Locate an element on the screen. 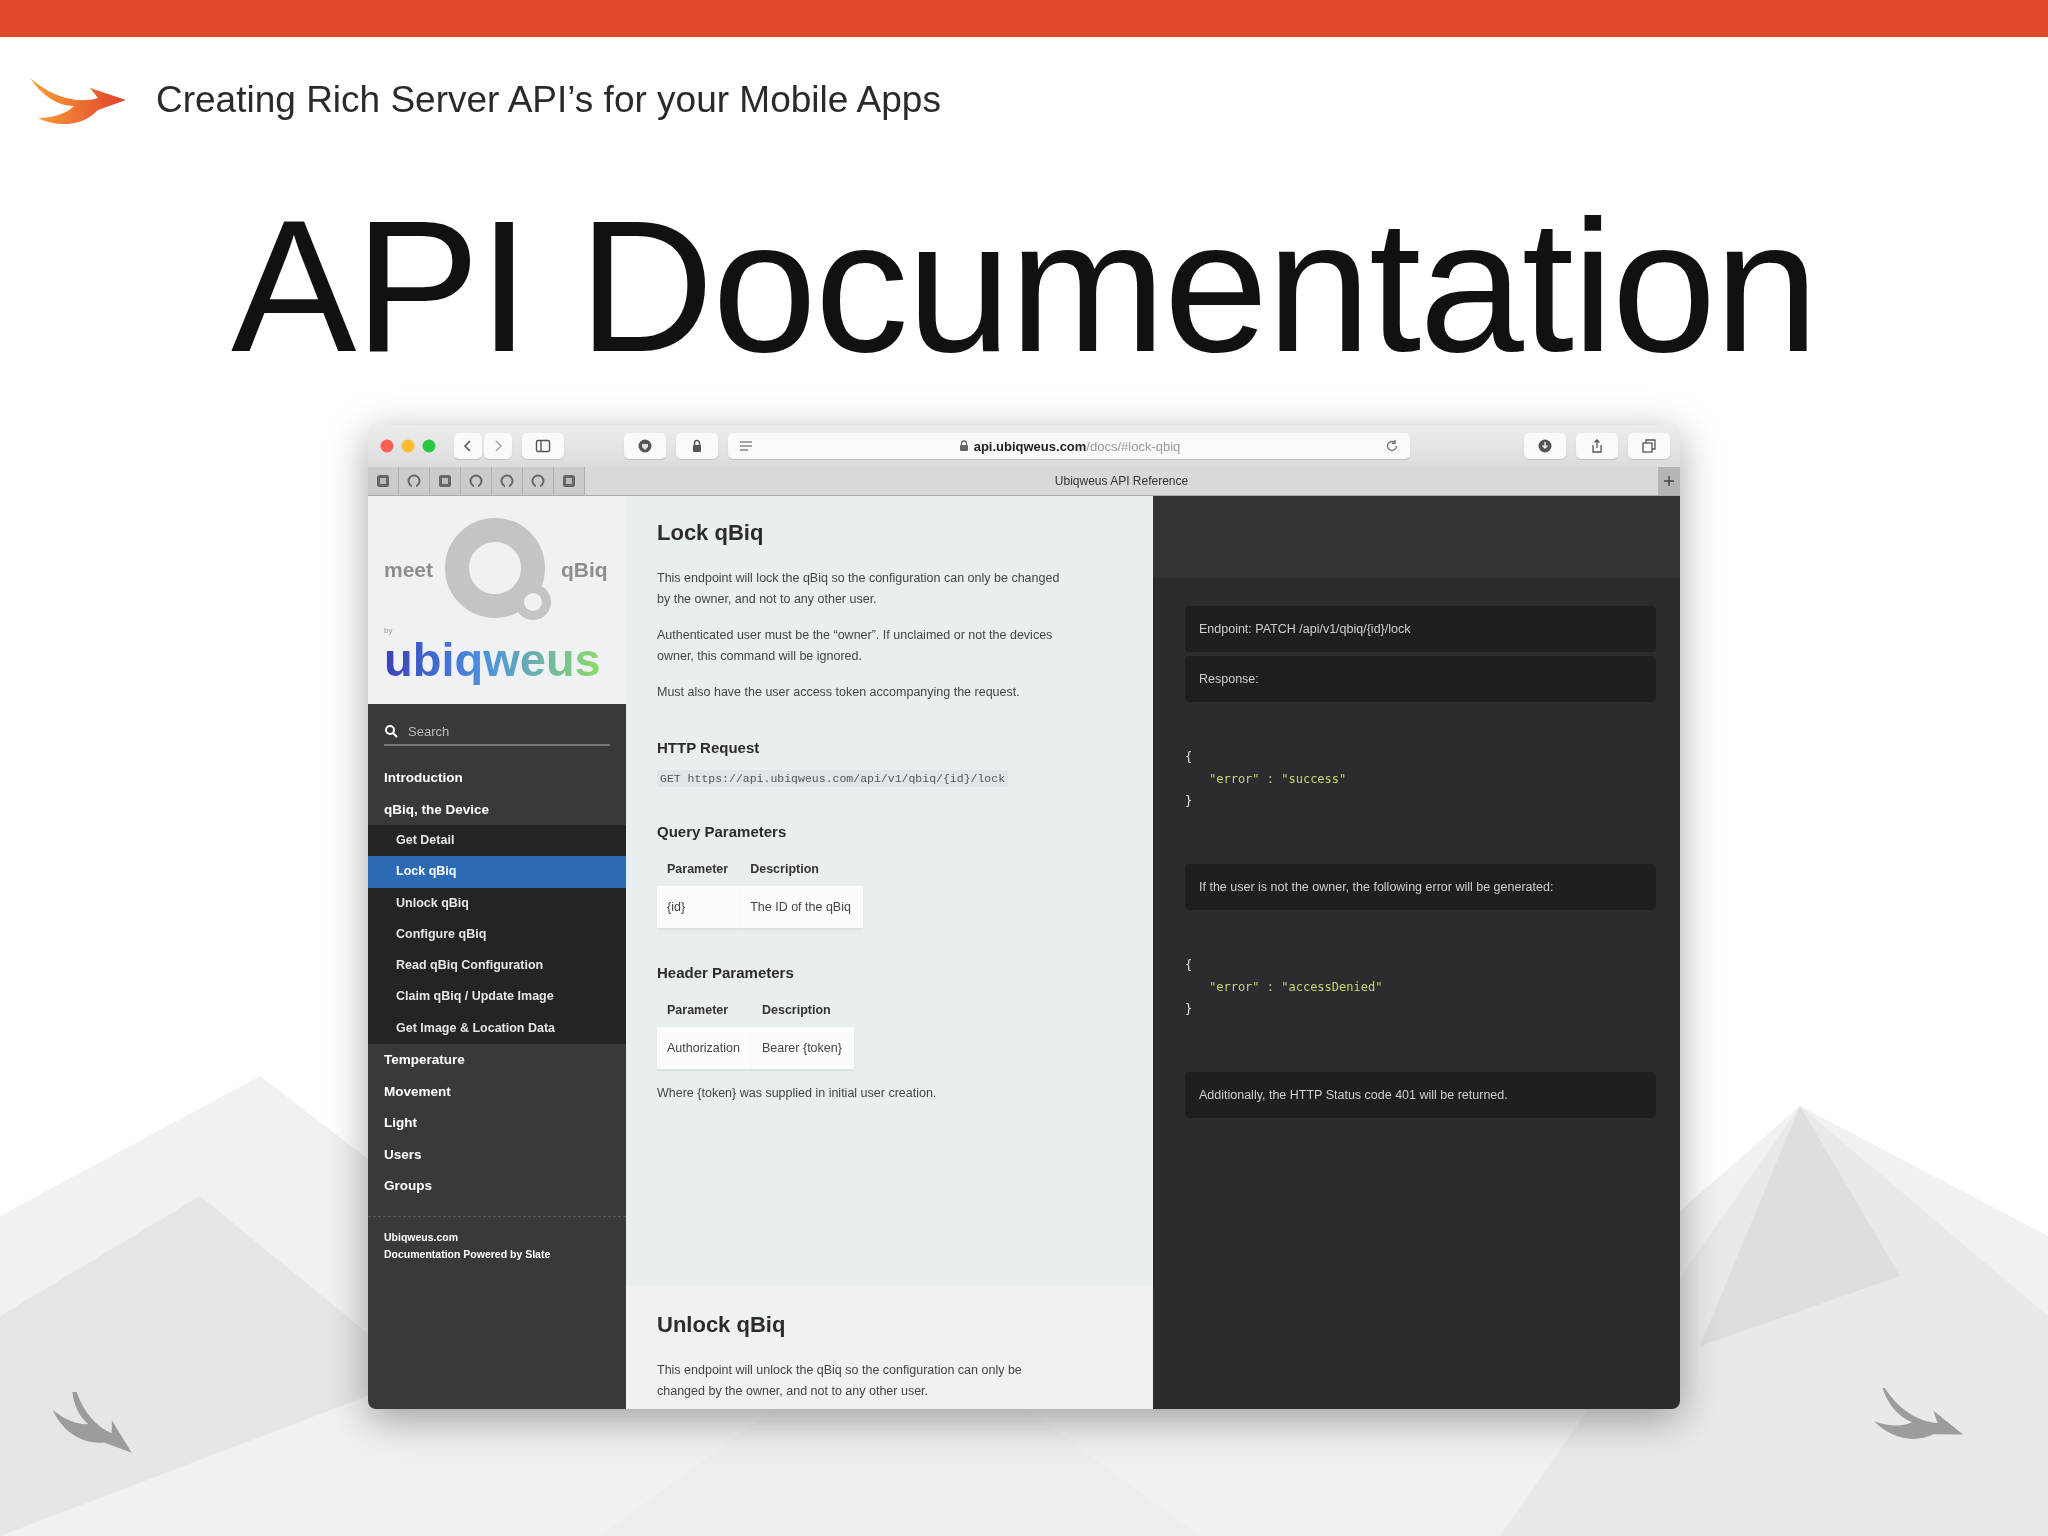 This screenshot has height=1536, width=2048. code-snippet: GET https://api.ubiqweus.com/api/v1/qbiq/{id}/lock is located at coordinates (833, 778).